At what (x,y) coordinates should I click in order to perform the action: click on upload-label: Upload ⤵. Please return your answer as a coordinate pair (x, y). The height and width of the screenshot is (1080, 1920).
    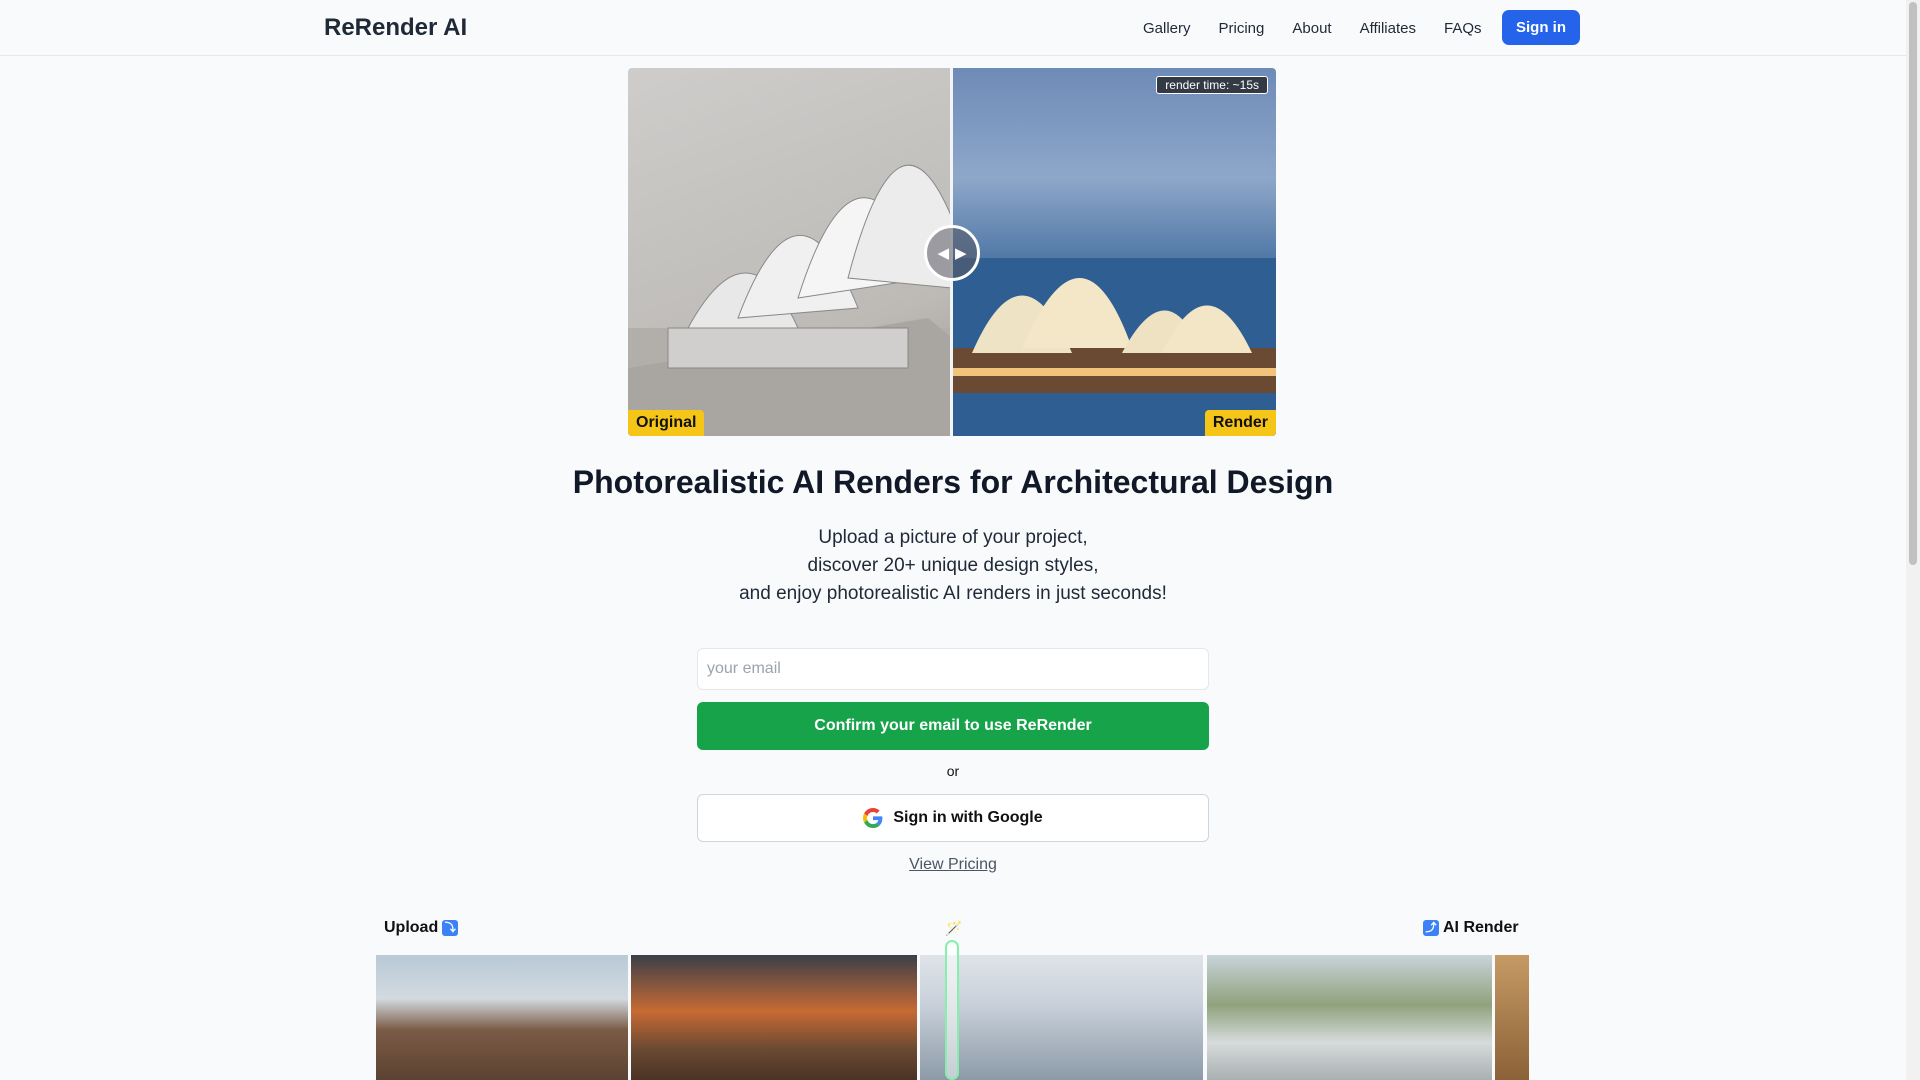
    Looking at the image, I should click on (421, 928).